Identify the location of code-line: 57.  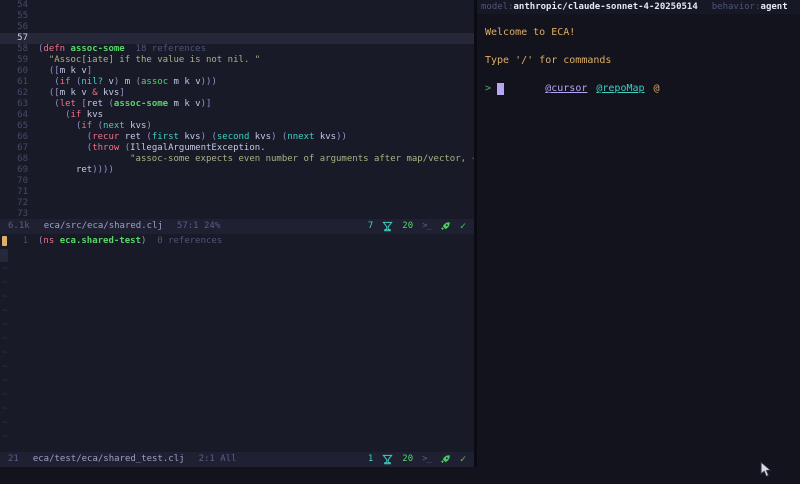
(237, 38).